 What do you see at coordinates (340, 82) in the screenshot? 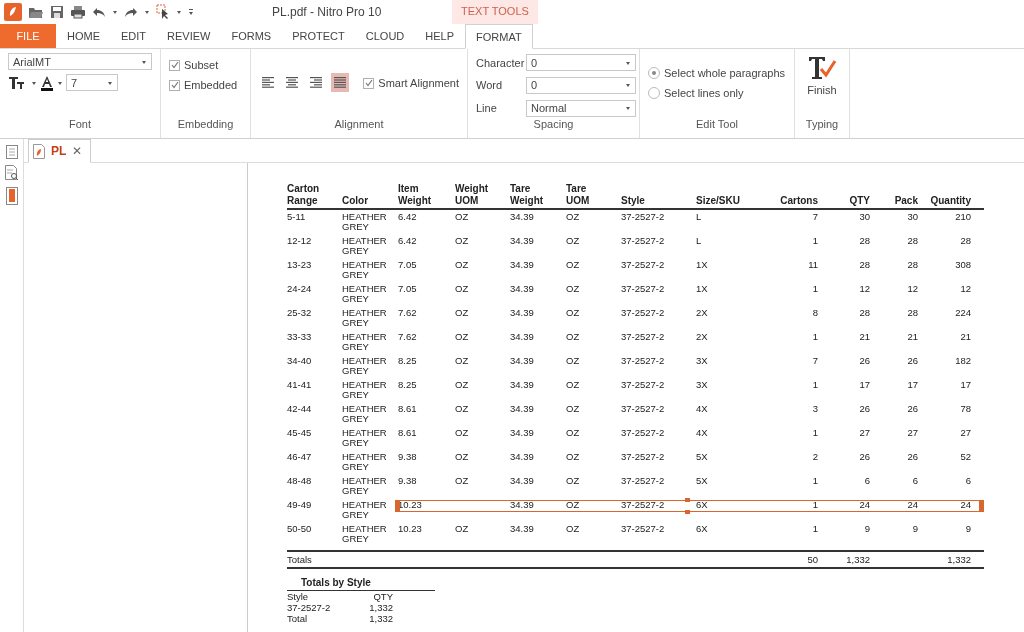
I see `alignment-button` at bounding box center [340, 82].